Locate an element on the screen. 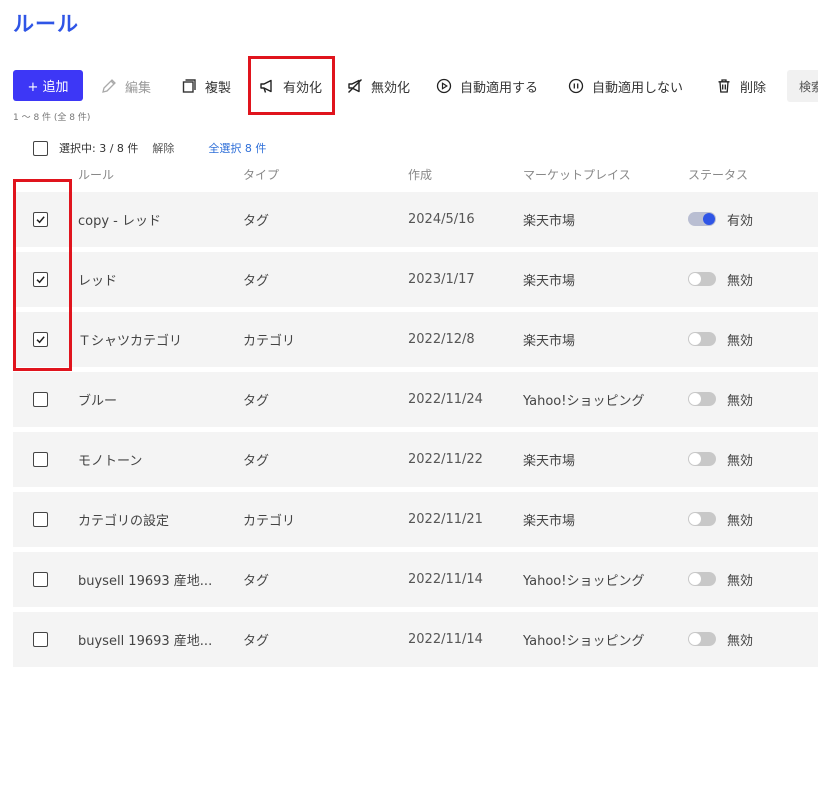  table-row: レッド タグ 2023/1/17 楽天市場 無効 is located at coordinates (415, 279).